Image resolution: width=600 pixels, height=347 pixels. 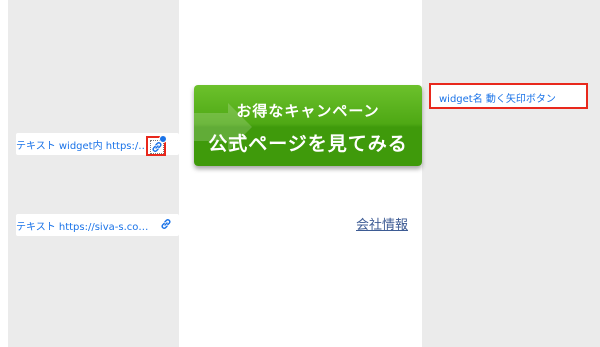 What do you see at coordinates (163, 139) in the screenshot?
I see `edit-dot-icon` at bounding box center [163, 139].